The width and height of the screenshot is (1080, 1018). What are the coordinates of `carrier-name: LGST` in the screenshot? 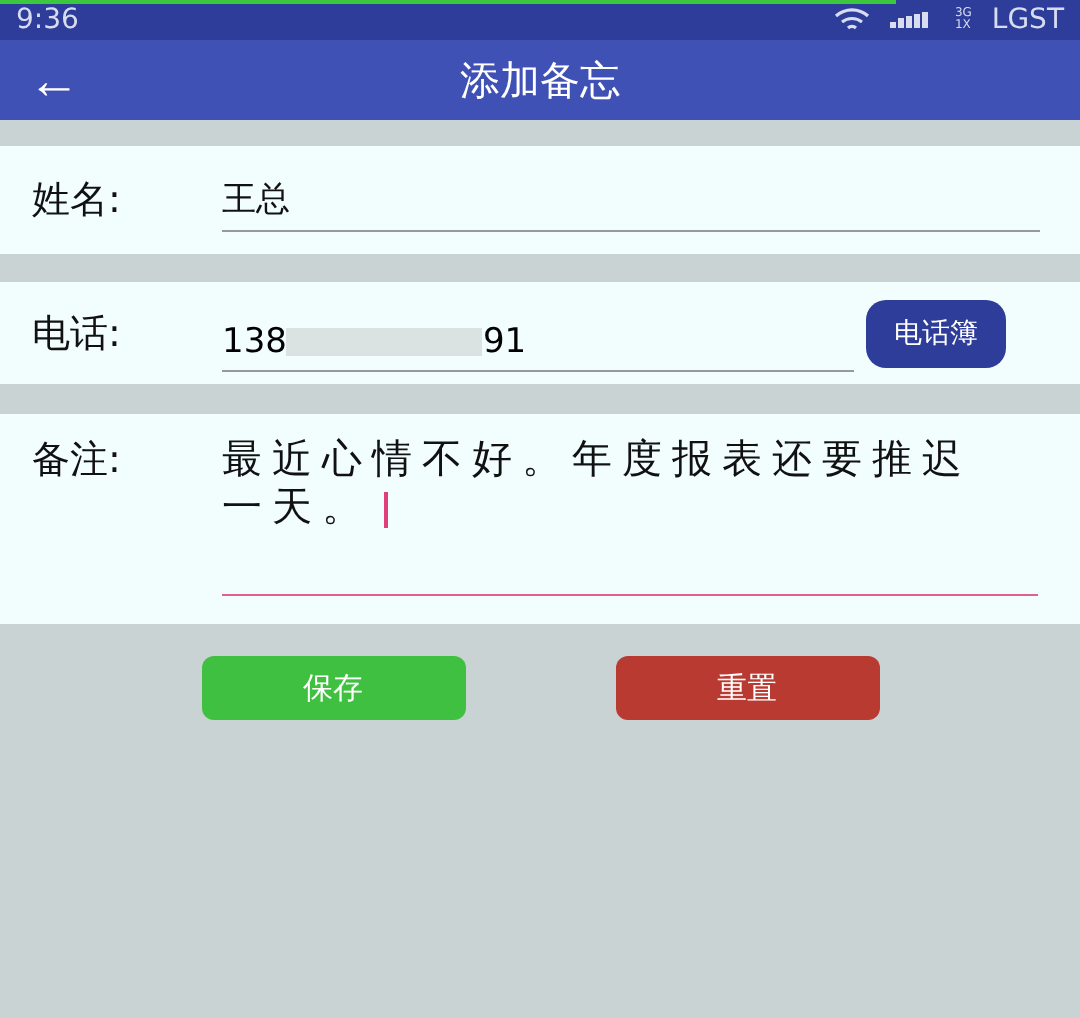 It's located at (1027, 20).